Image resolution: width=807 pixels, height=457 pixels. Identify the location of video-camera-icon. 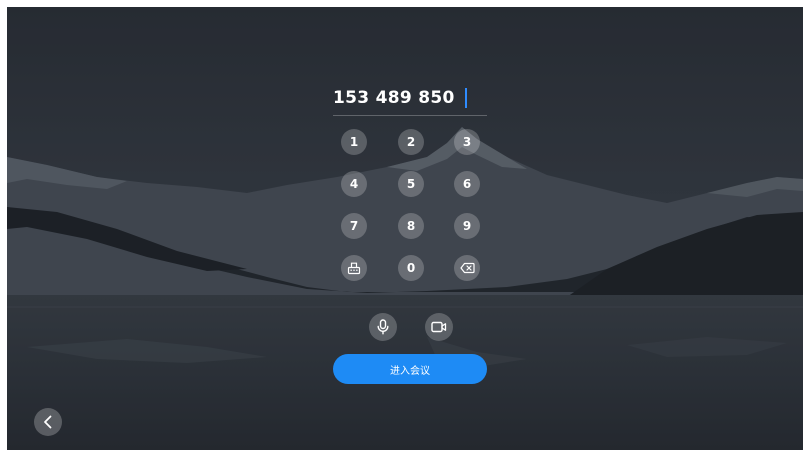
(439, 327).